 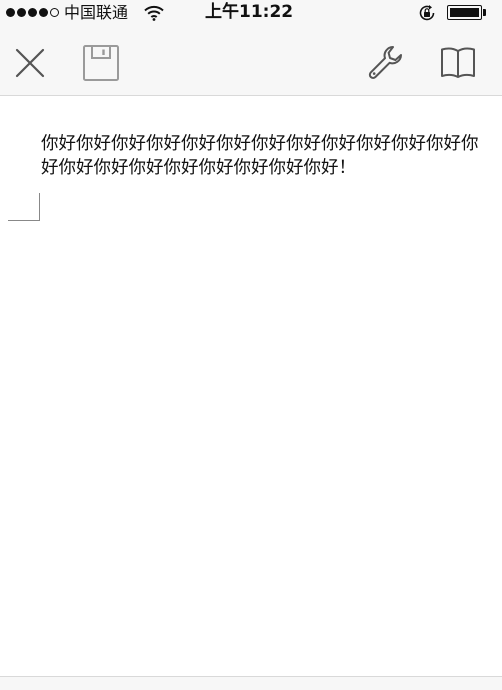 I want to click on battery-icon, so click(x=467, y=12).